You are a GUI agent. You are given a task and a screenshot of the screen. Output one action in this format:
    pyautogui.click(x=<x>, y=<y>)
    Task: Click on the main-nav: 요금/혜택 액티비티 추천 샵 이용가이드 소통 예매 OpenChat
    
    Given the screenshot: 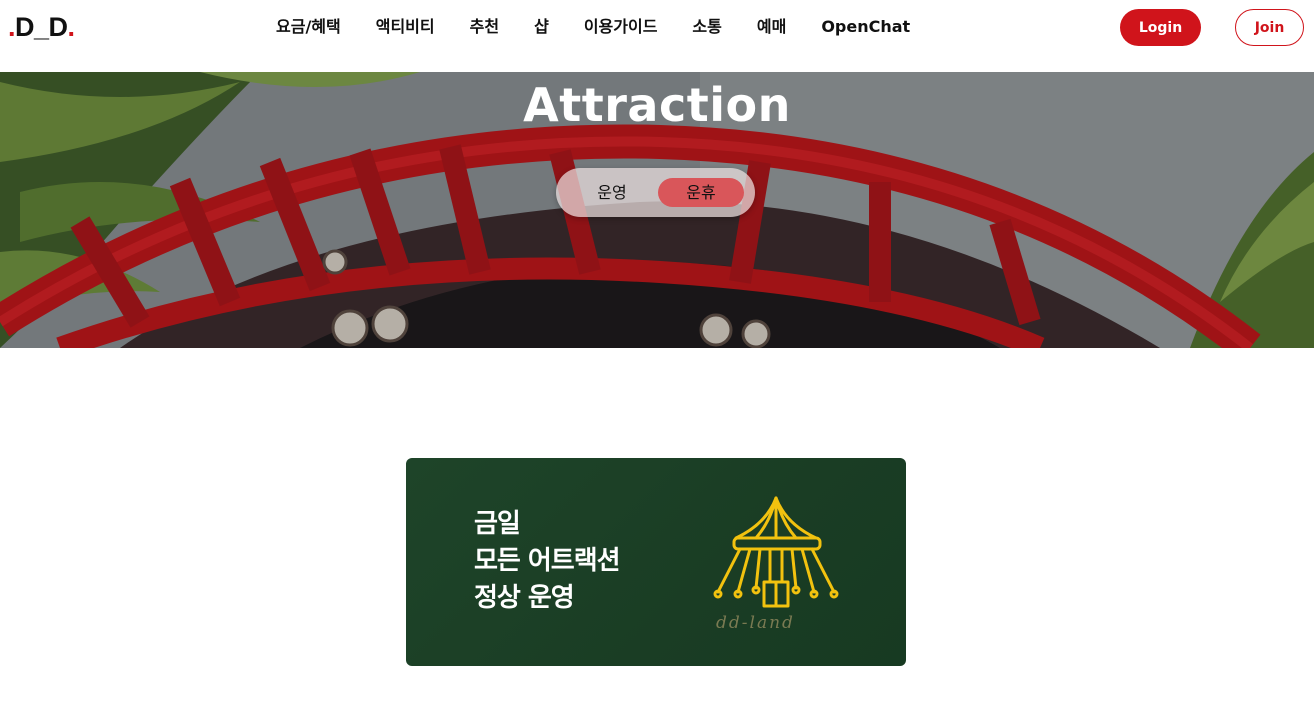 What is the action you would take?
    pyautogui.click(x=610, y=27)
    